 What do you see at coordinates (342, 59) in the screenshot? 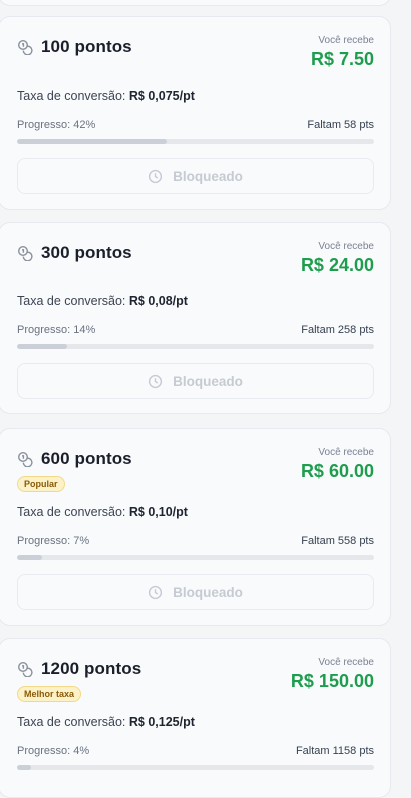
I see `receive-value: R$ 7.50` at bounding box center [342, 59].